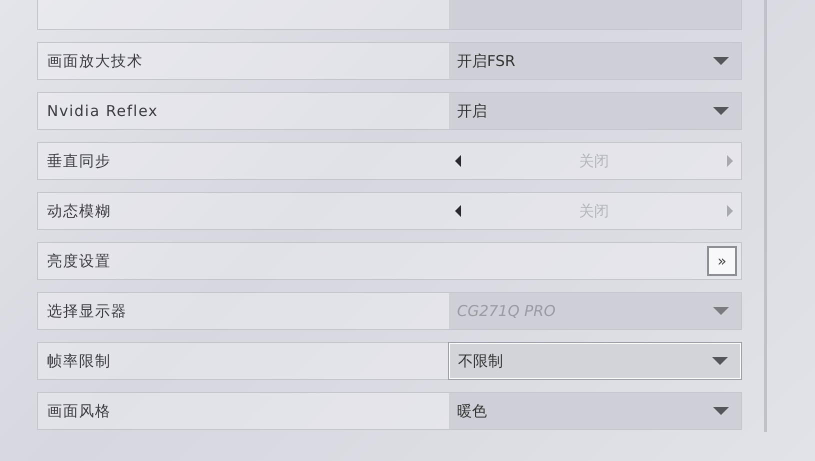 This screenshot has width=815, height=461. What do you see at coordinates (79, 211) in the screenshot?
I see `setting-label: 动态模糊` at bounding box center [79, 211].